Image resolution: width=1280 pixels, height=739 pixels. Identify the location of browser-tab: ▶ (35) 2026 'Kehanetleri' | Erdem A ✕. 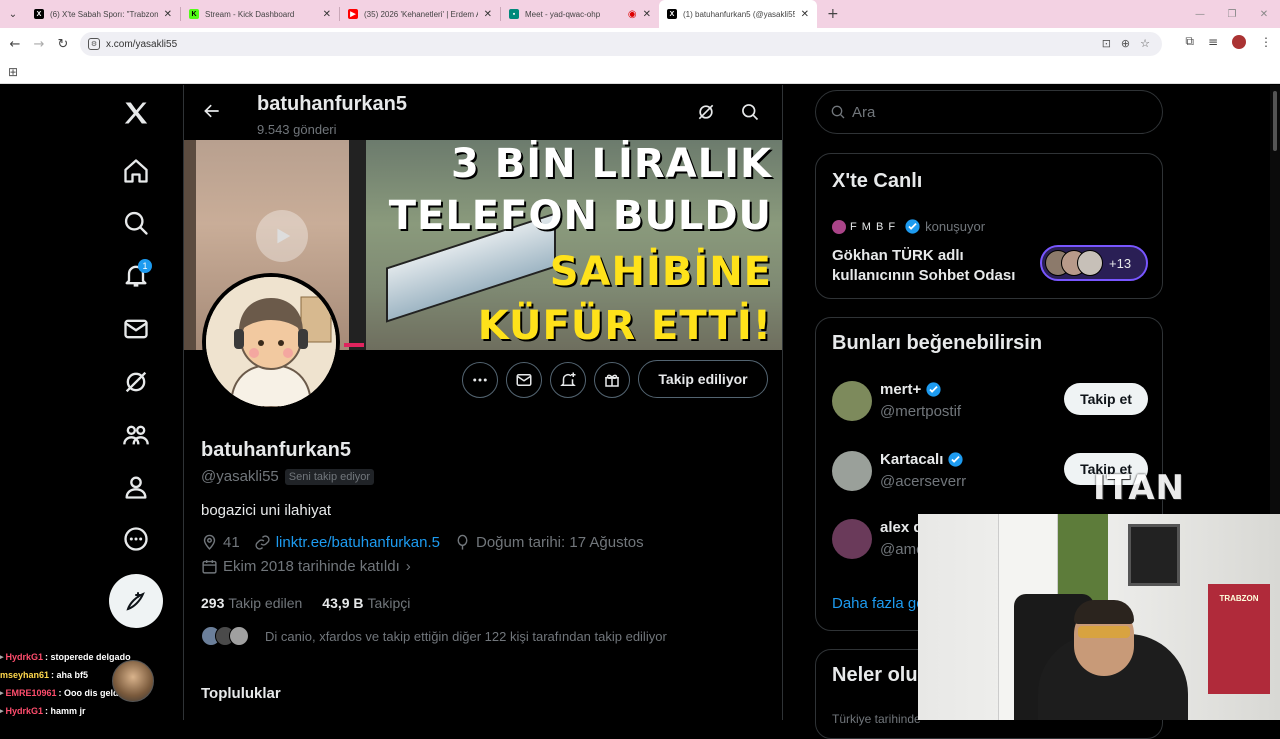
(420, 14).